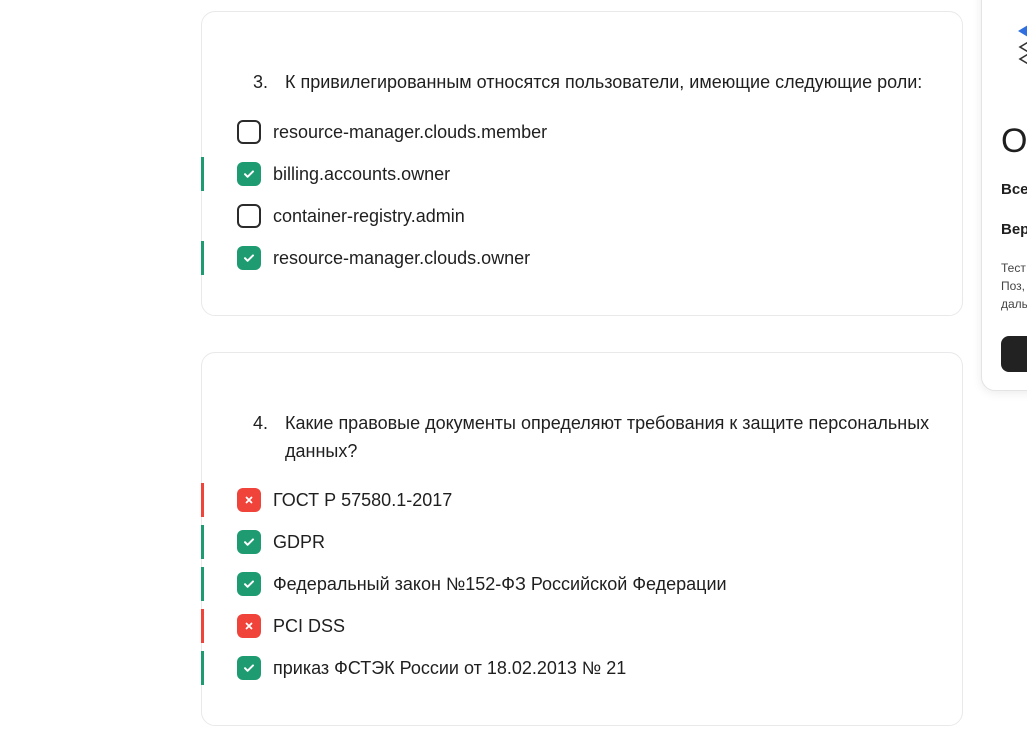  I want to click on option-label: billing.accounts.owner, so click(362, 173).